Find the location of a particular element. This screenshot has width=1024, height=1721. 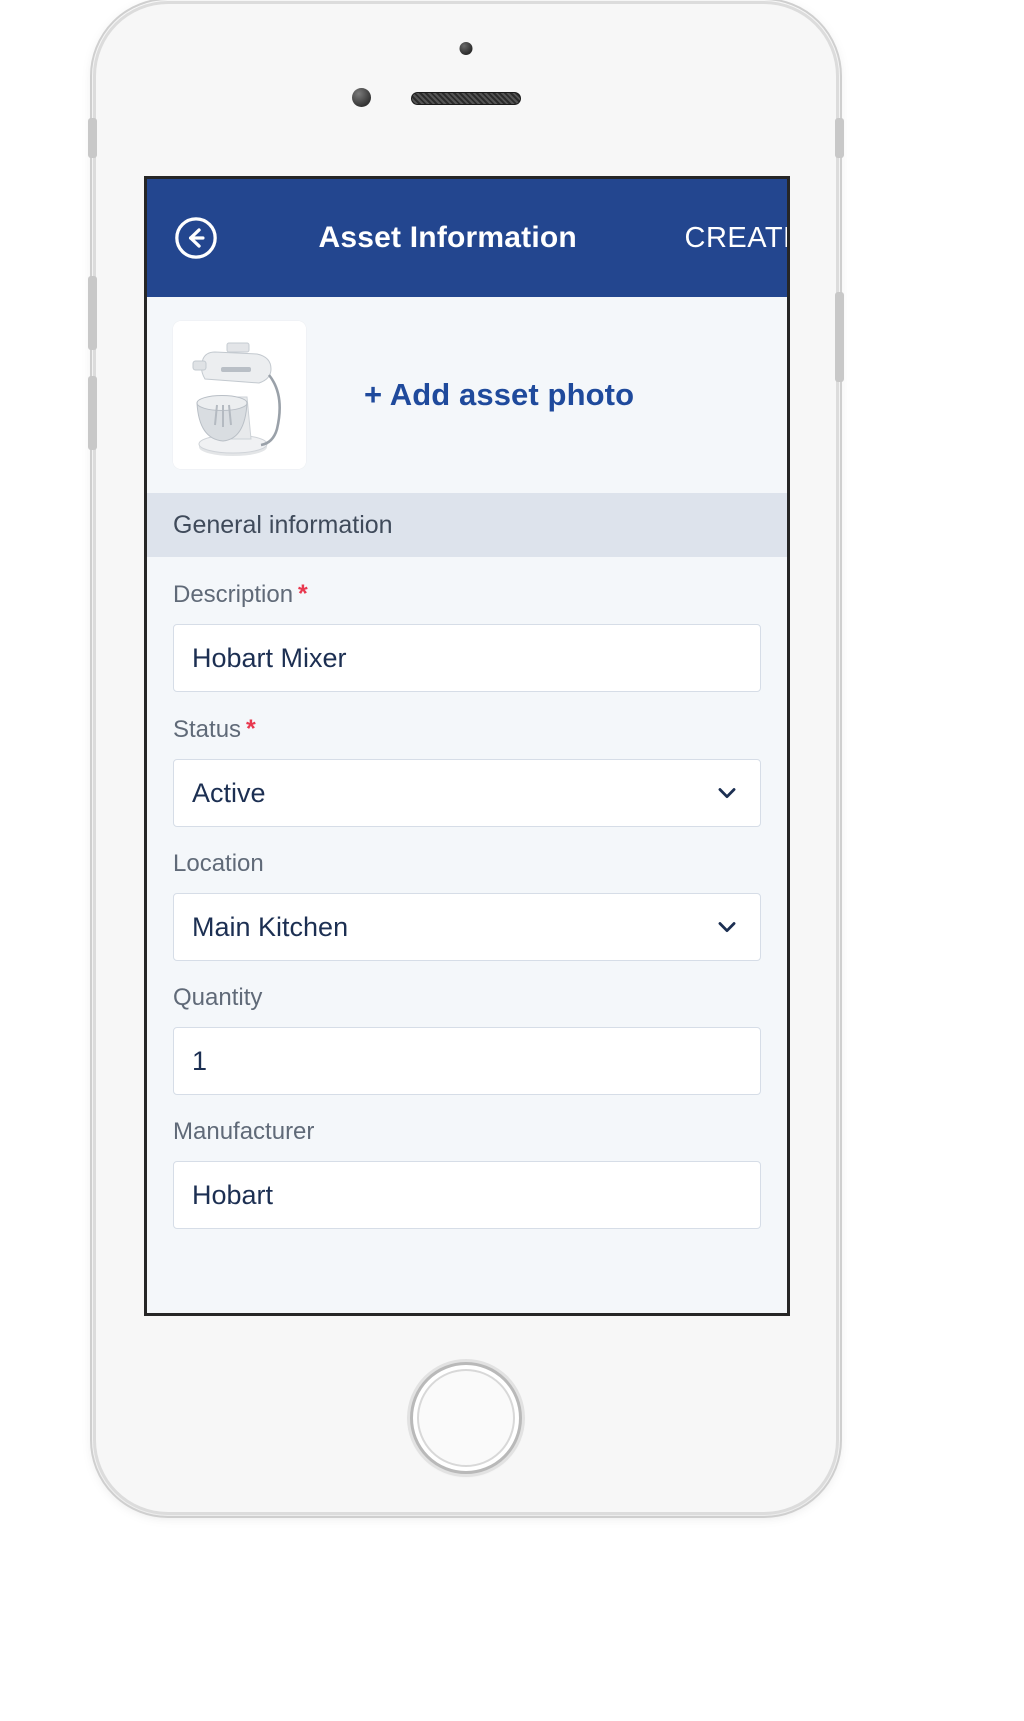

manufacturer-value: Hobart is located at coordinates (233, 1194).